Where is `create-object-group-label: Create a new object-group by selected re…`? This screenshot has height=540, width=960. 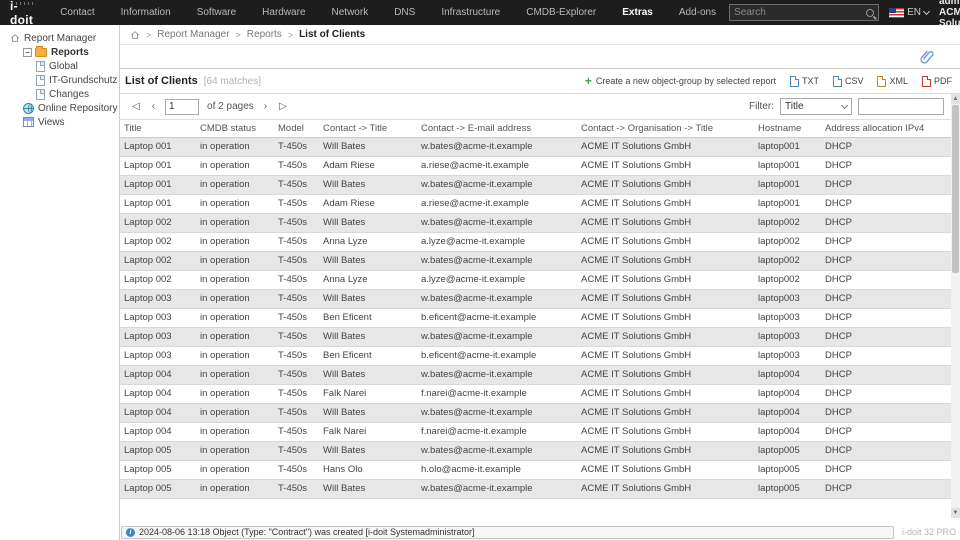
create-object-group-label: Create a new object-group by selected re… is located at coordinates (685, 81).